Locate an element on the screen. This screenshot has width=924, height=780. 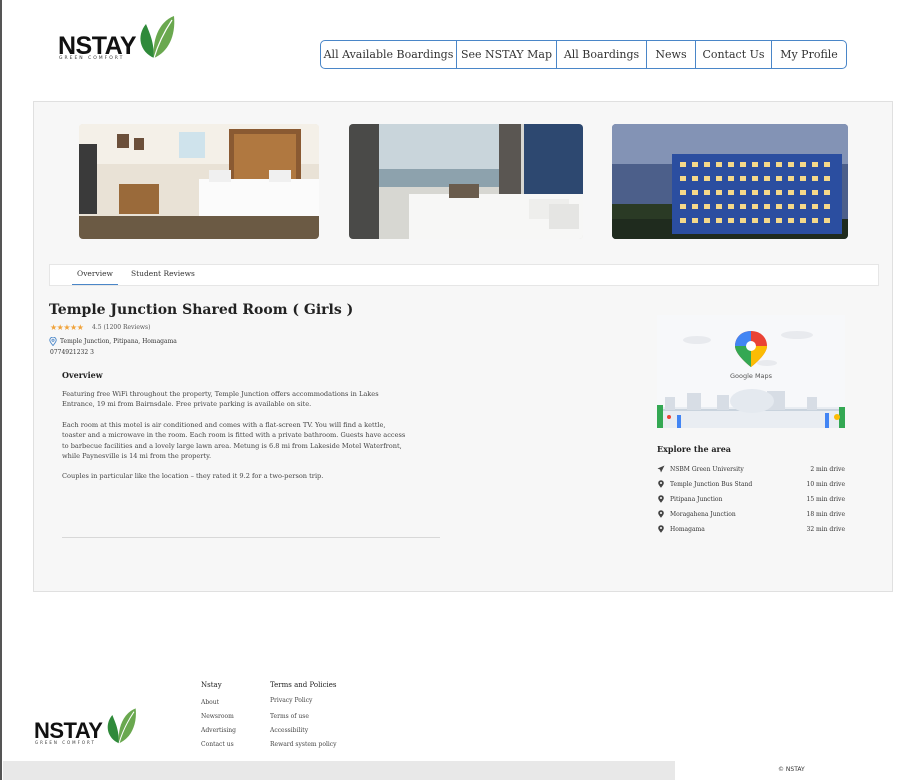
poi-name: Pitipana Junction is located at coordinates (696, 499).